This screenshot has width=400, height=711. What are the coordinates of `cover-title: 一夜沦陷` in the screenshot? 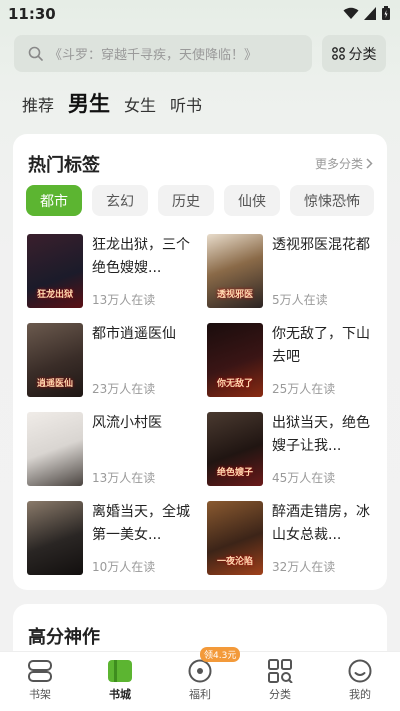 It's located at (234, 562).